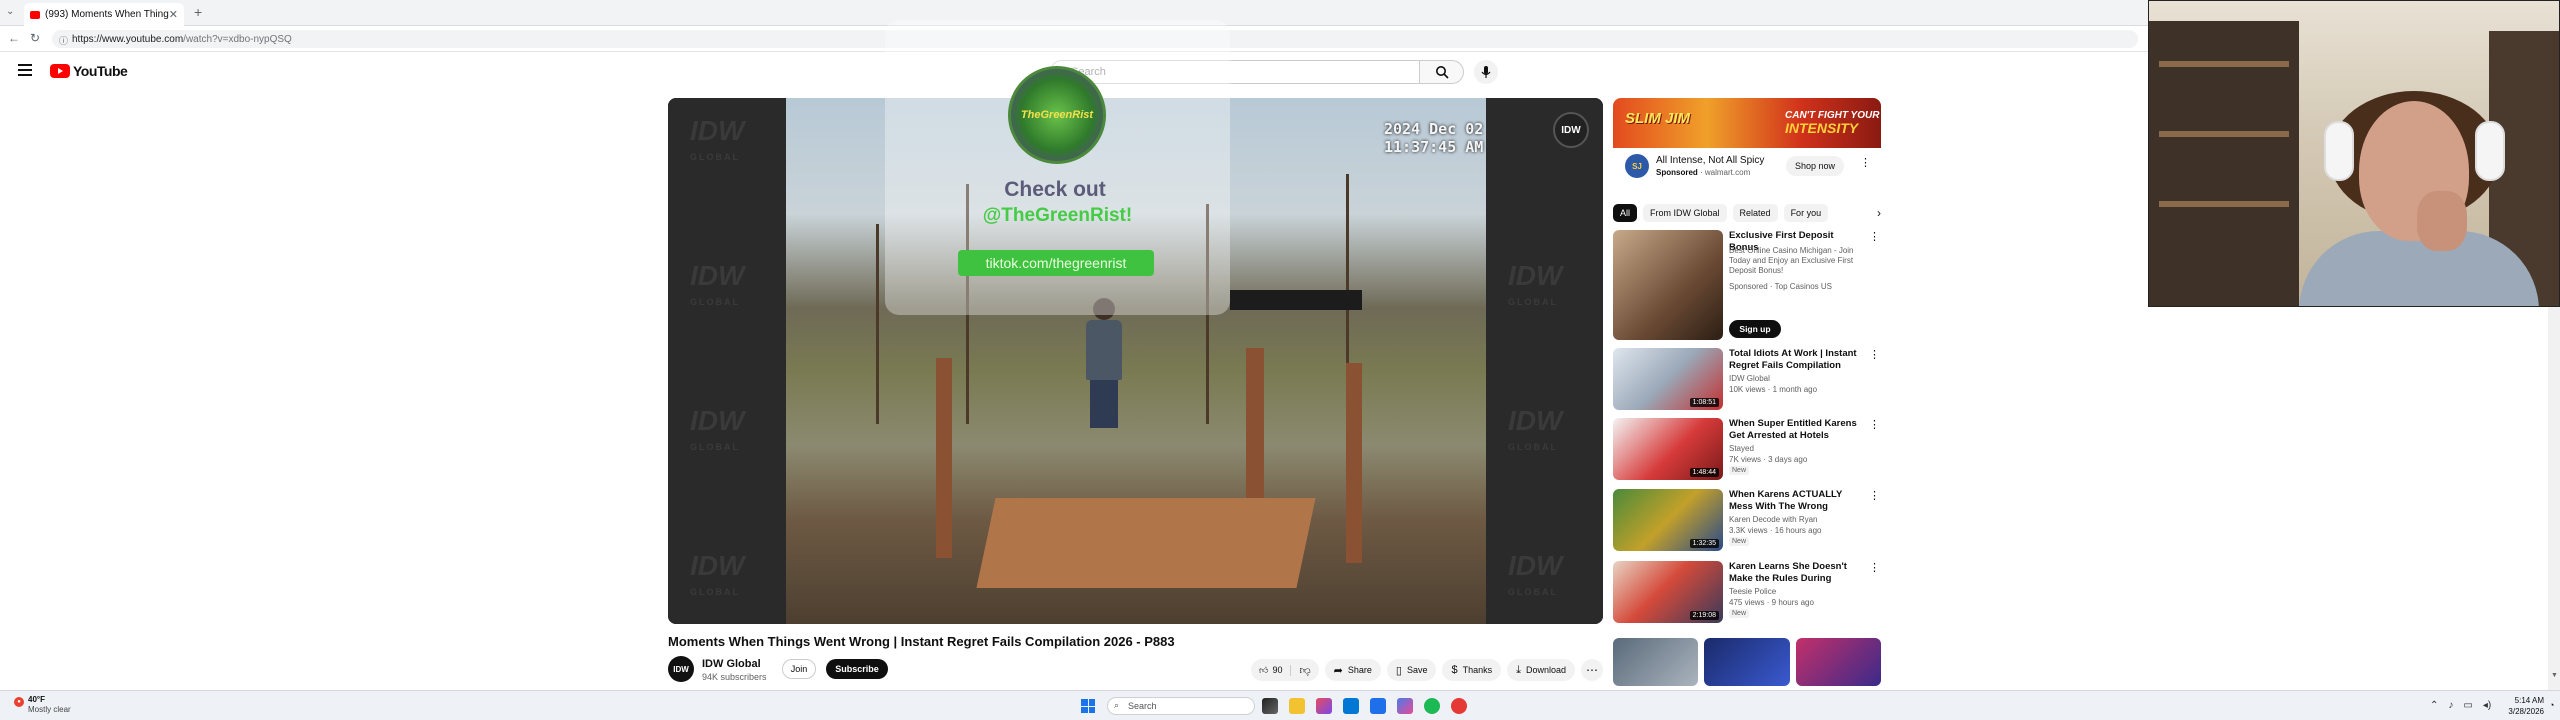  I want to click on store-icon, so click(1324, 706).